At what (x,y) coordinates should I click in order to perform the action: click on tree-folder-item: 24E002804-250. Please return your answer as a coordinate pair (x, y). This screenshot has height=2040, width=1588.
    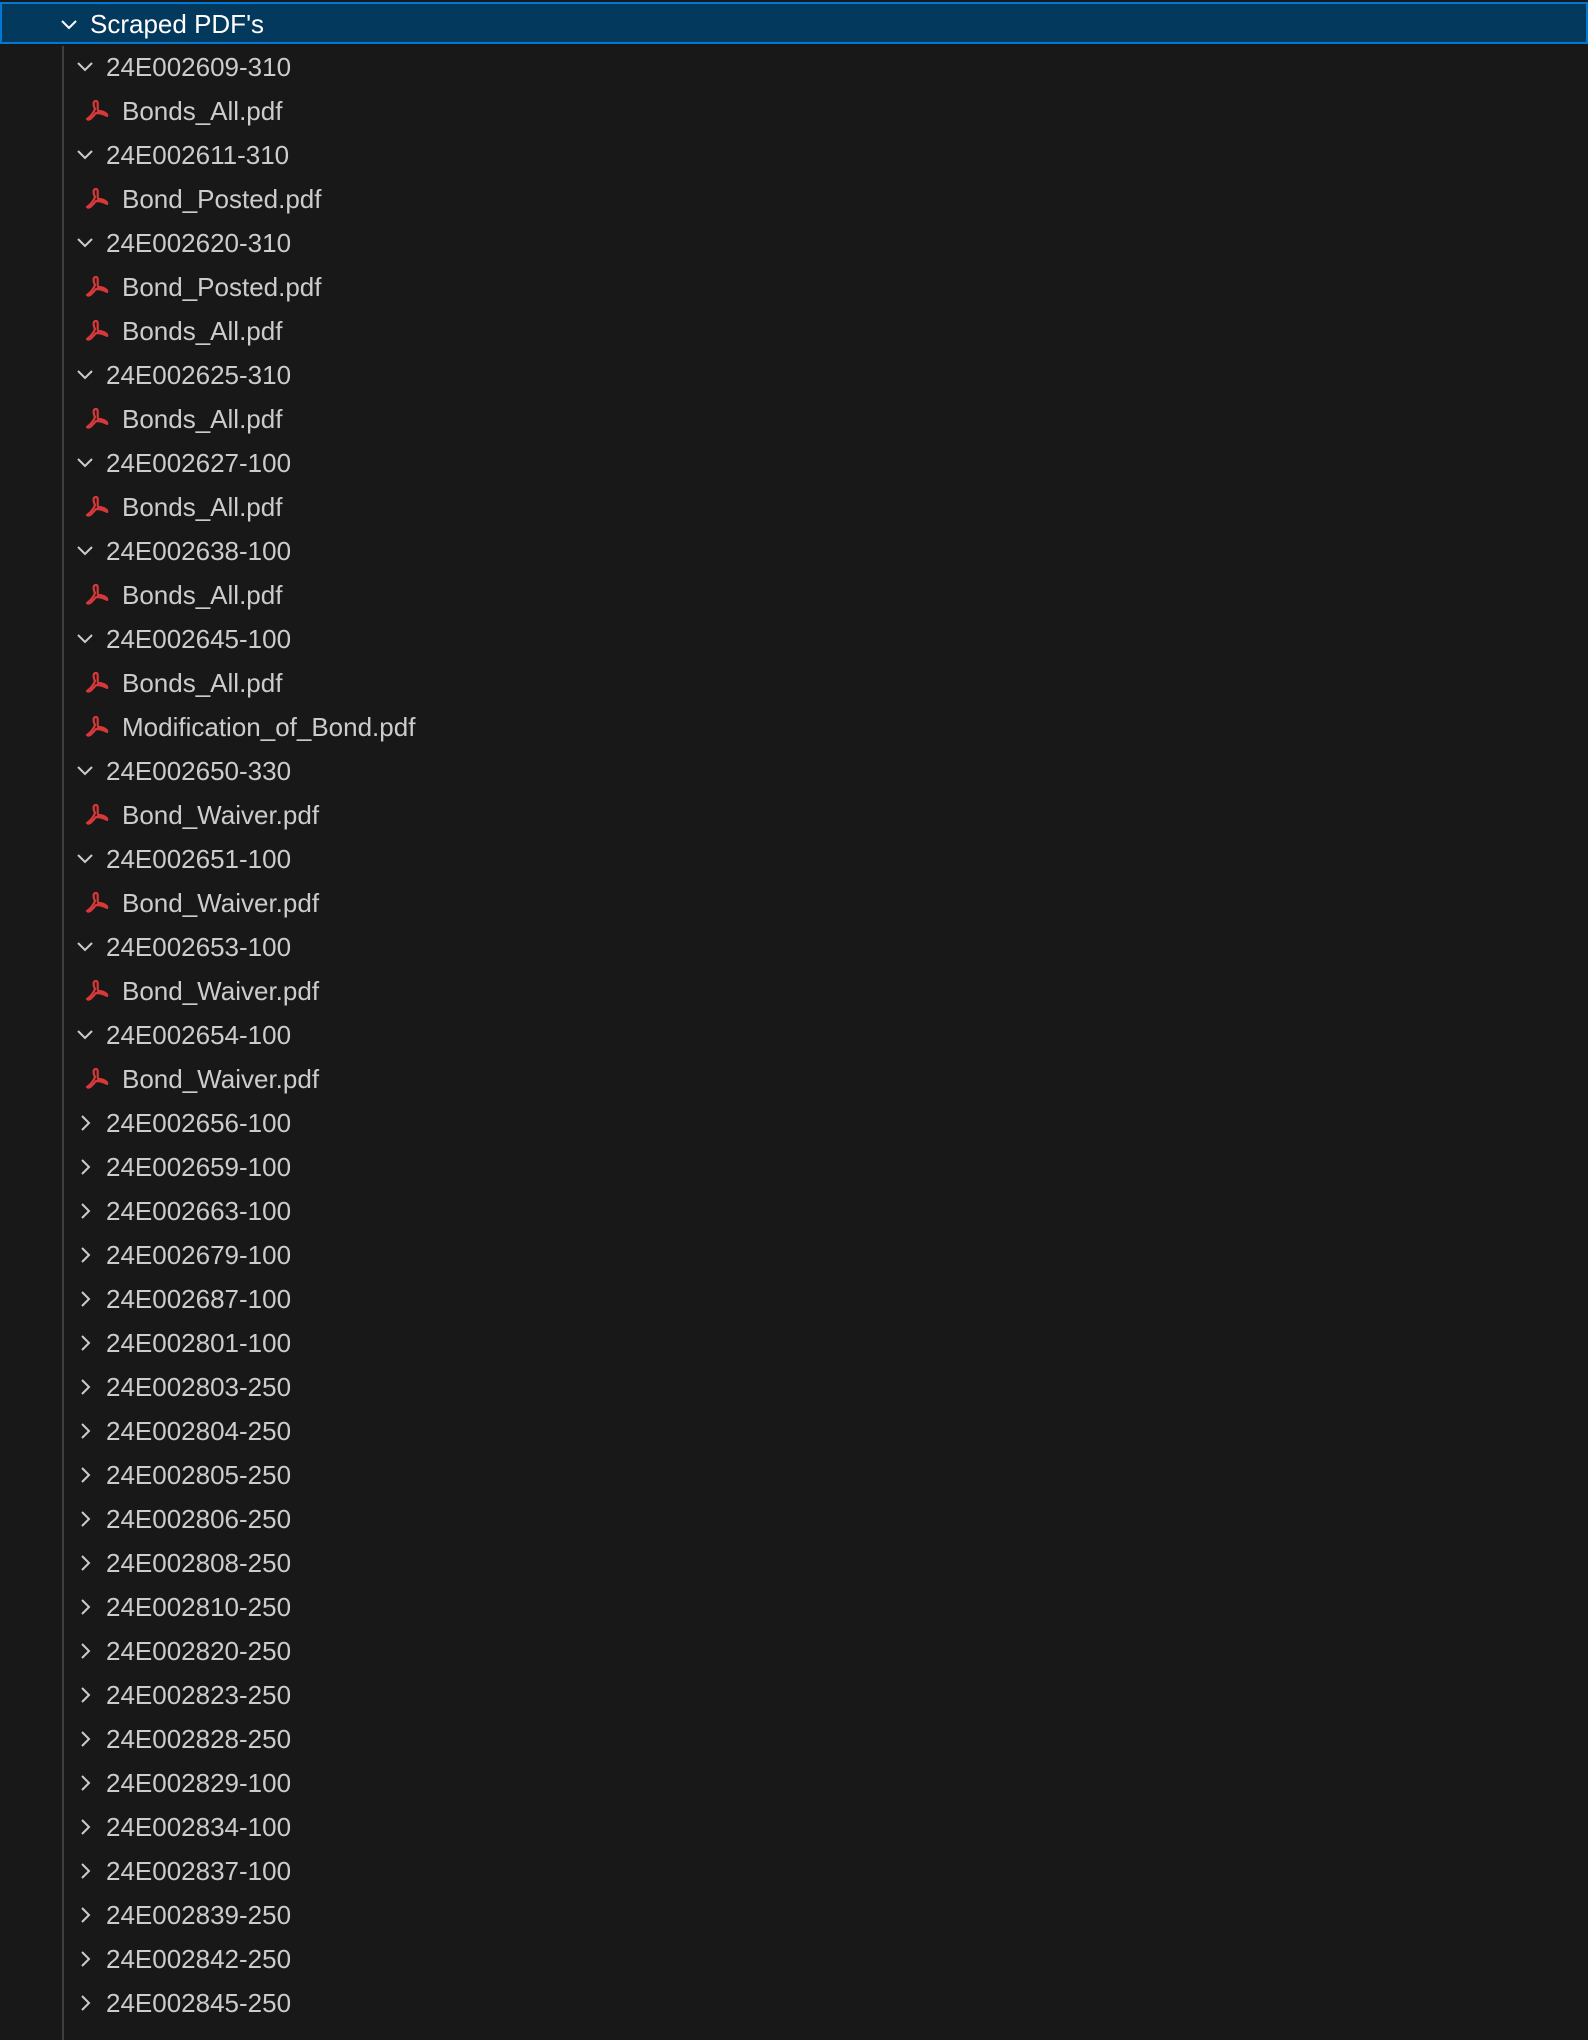
    Looking at the image, I should click on (794, 1431).